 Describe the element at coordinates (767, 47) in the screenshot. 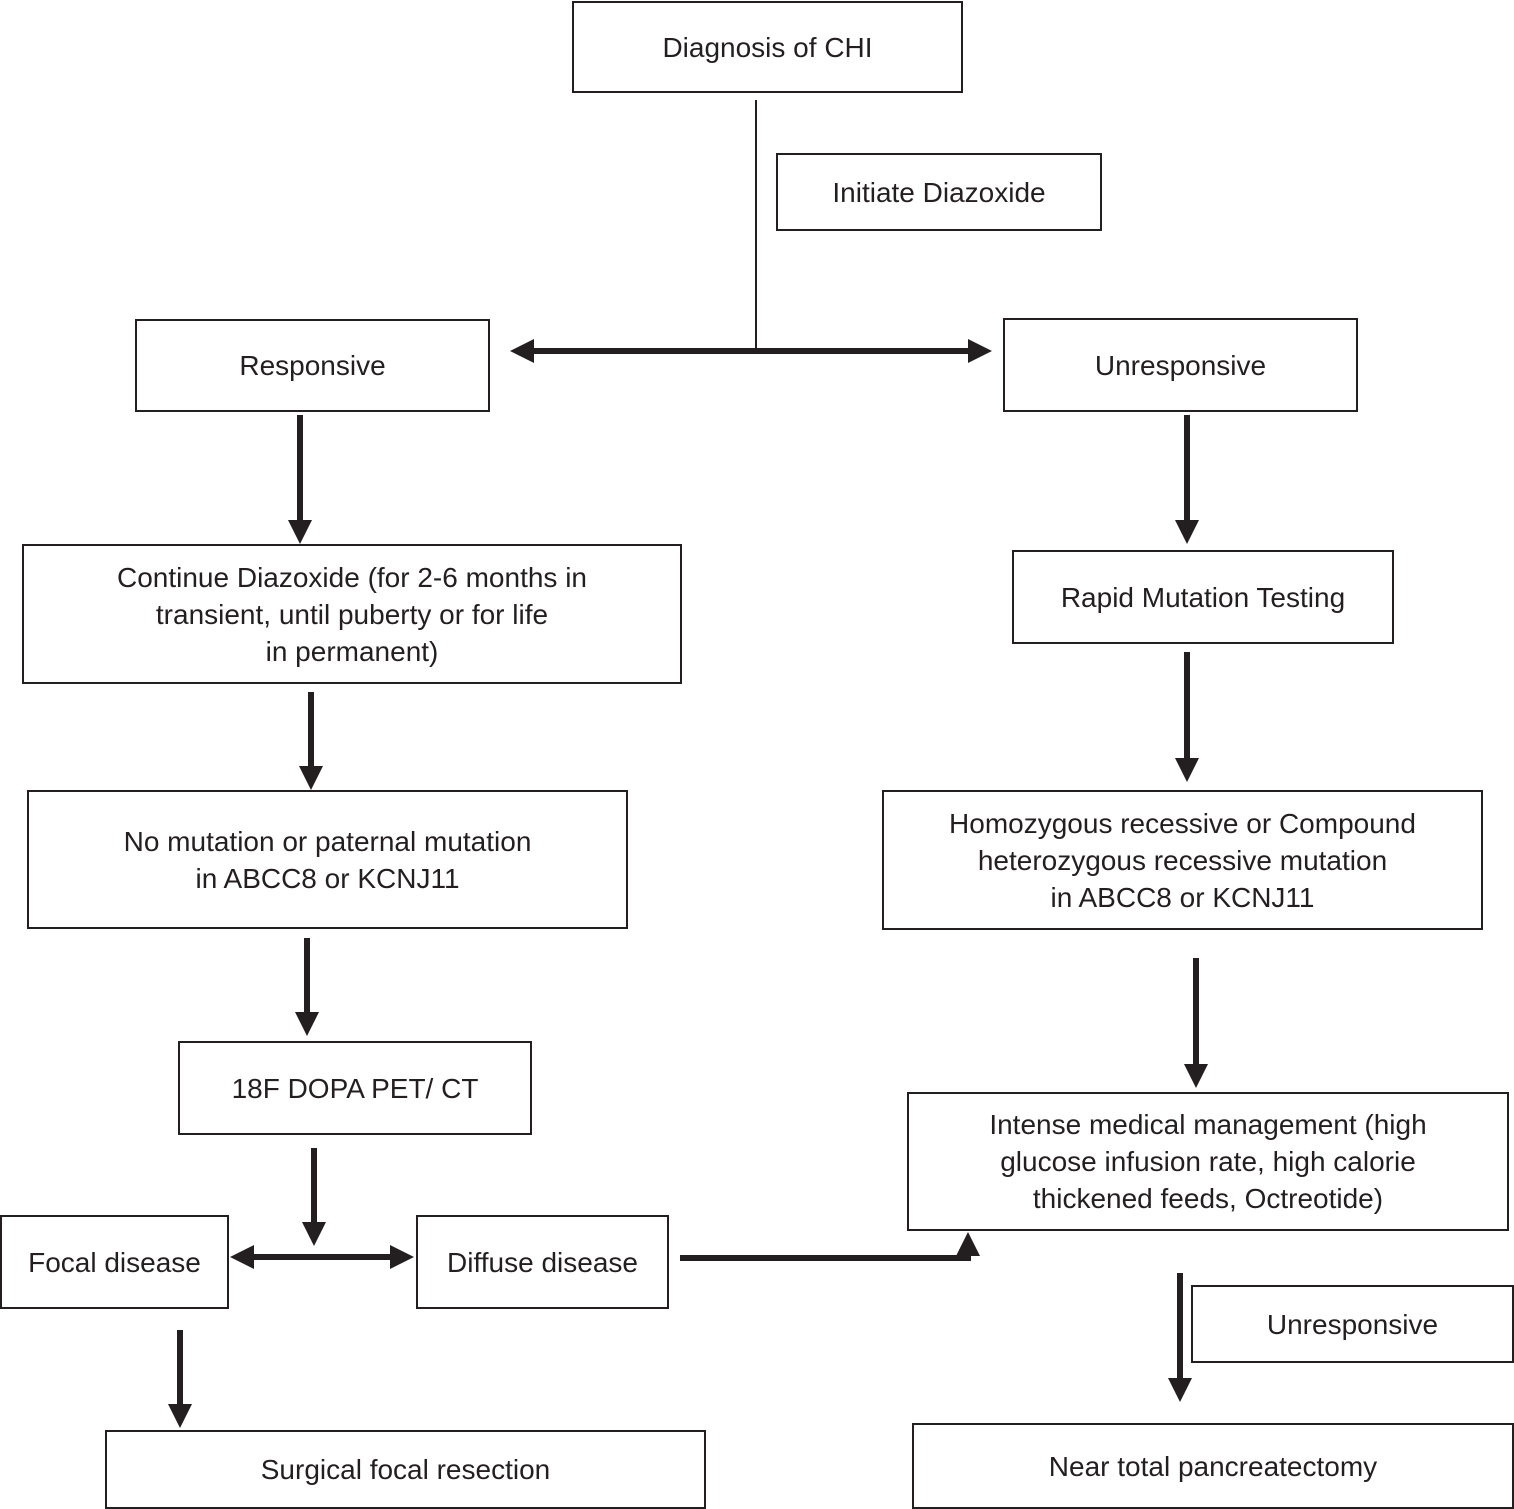

I see `node-diagnosis: Diagnosis of CHI` at that location.